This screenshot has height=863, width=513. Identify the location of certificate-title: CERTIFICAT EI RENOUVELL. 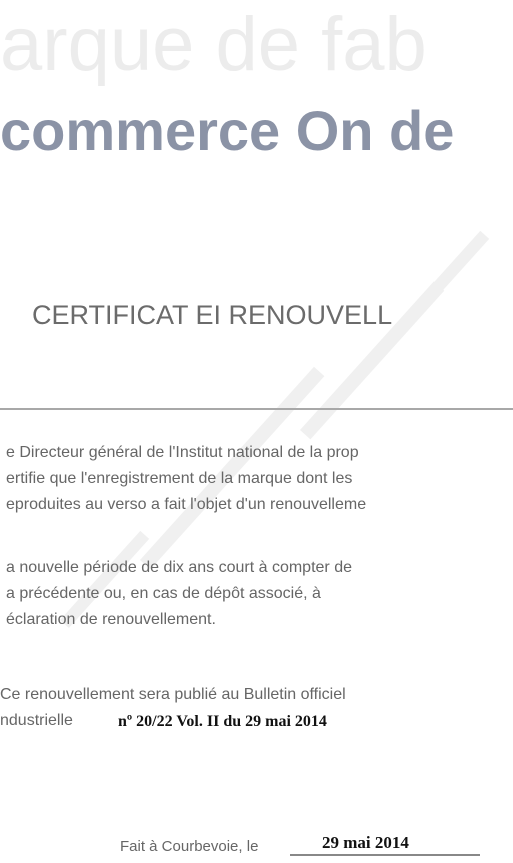
(212, 315).